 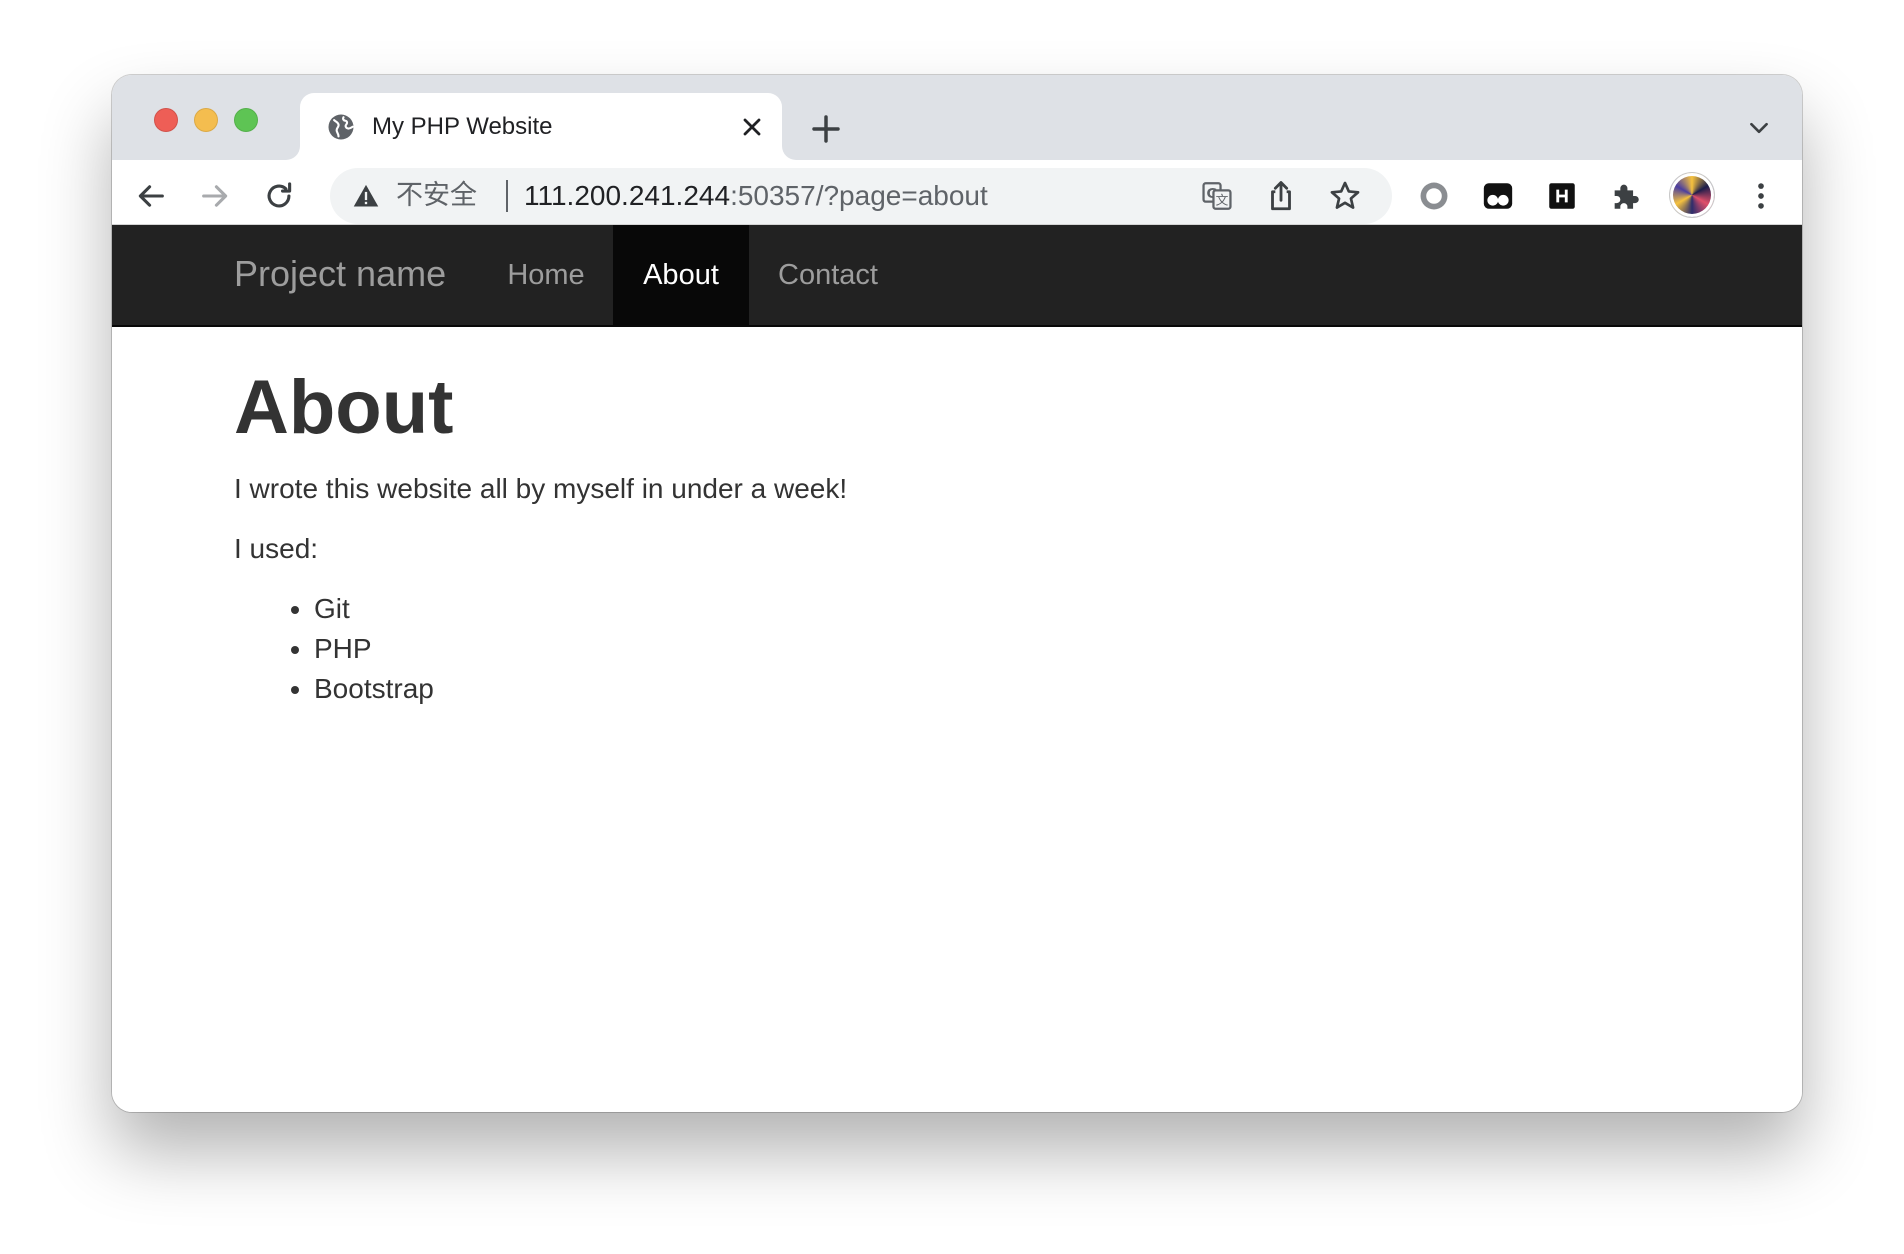 I want to click on minimize-window-button, so click(x=206, y=120).